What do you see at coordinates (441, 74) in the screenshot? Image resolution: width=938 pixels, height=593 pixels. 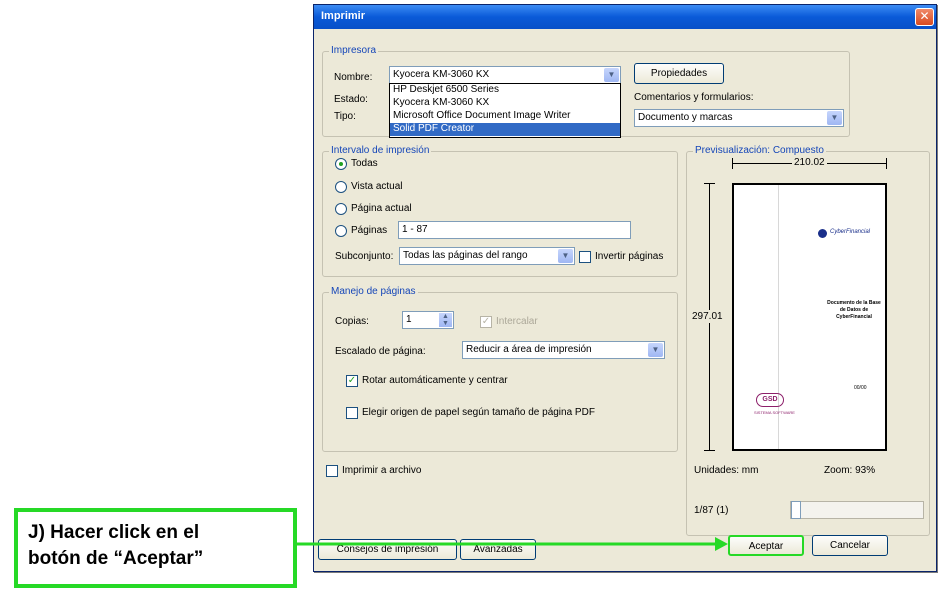 I see `printer-select-value: Kyocera KM-3060 KX` at bounding box center [441, 74].